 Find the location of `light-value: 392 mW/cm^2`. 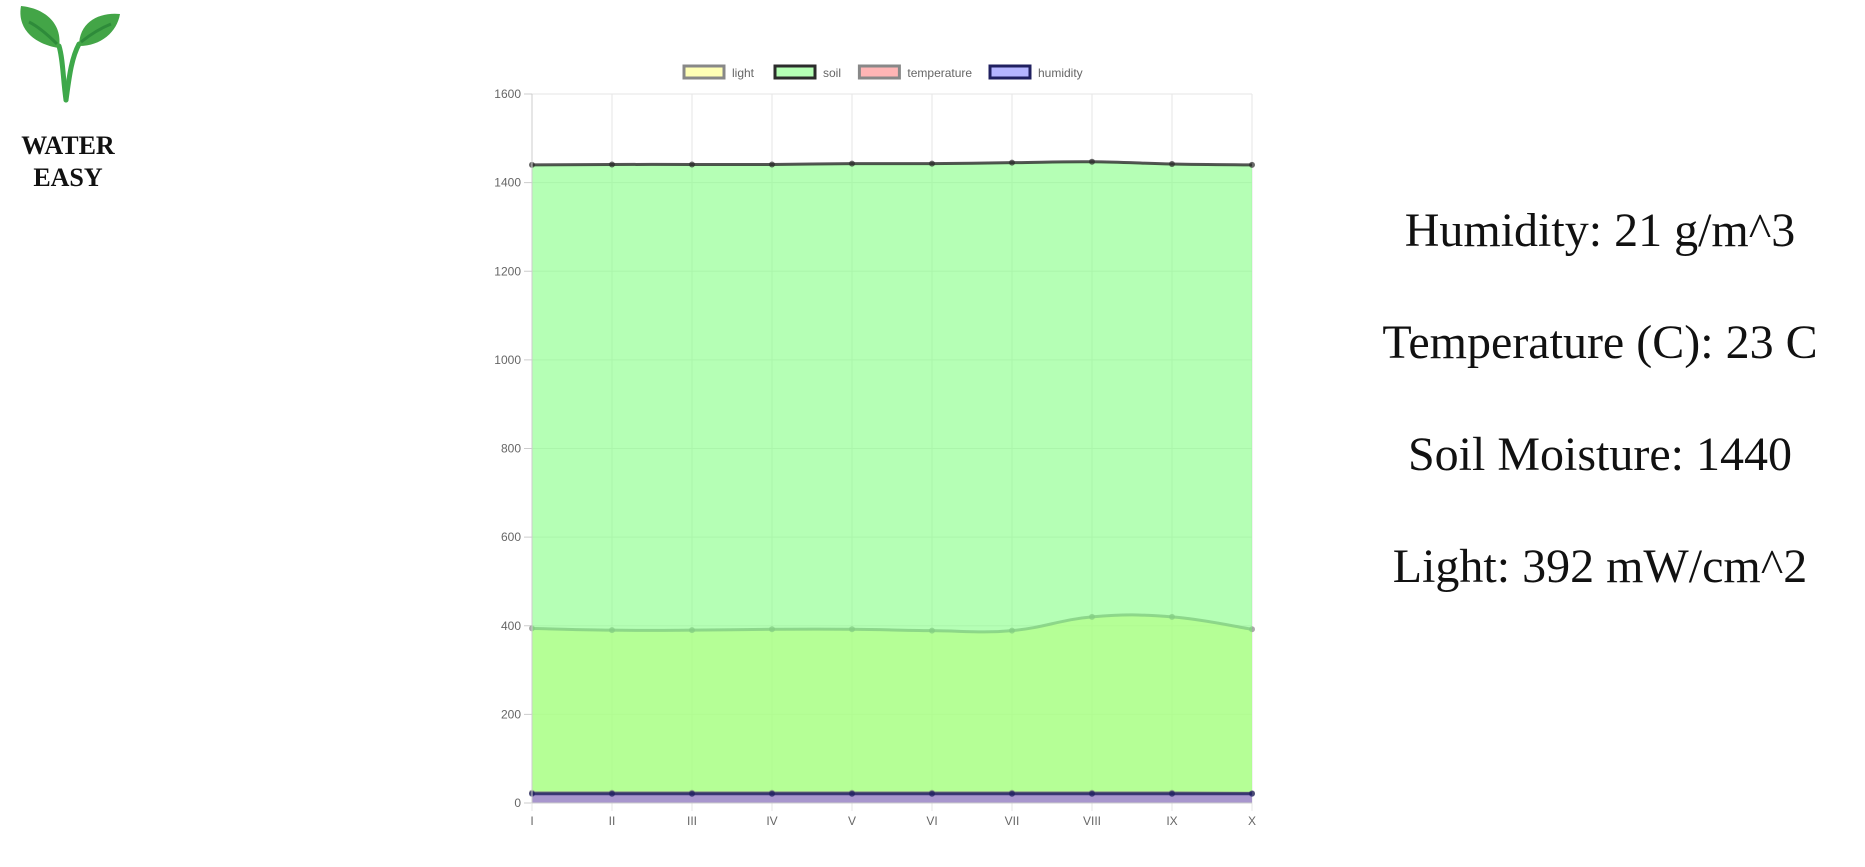

light-value: 392 mW/cm^2 is located at coordinates (1665, 566).